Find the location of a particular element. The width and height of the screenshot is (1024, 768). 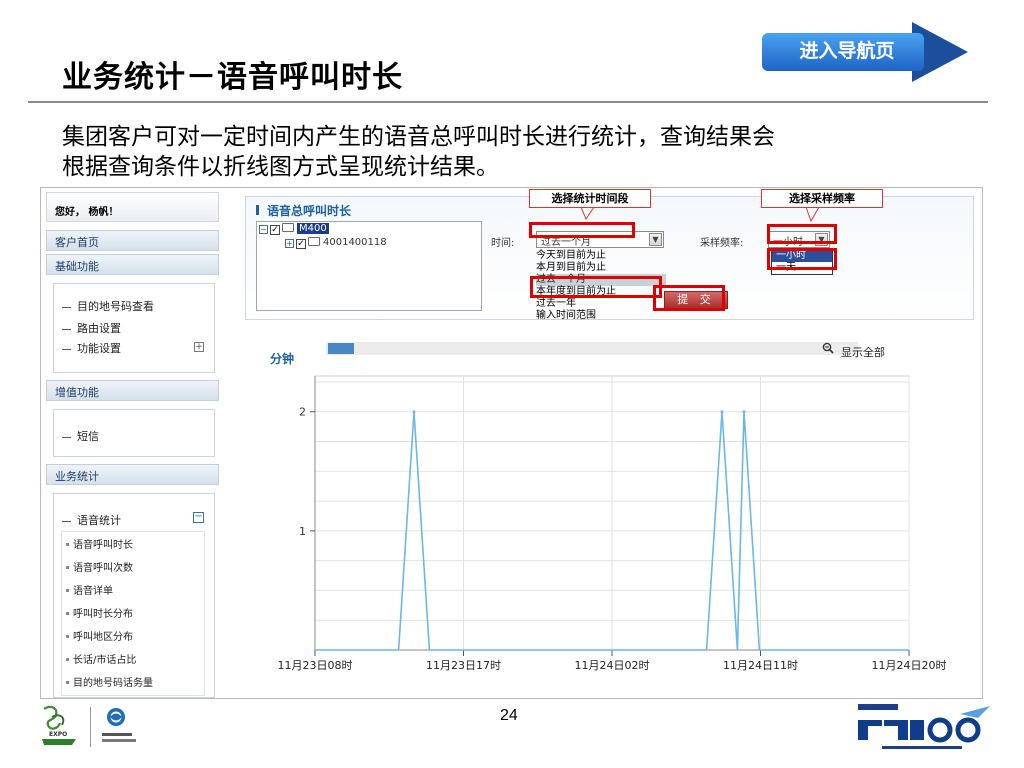

highlight-time-option is located at coordinates (596, 287).